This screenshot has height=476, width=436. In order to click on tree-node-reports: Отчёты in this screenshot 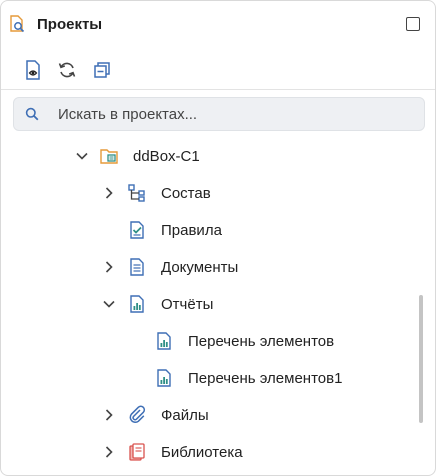, I will do `click(211, 304)`.